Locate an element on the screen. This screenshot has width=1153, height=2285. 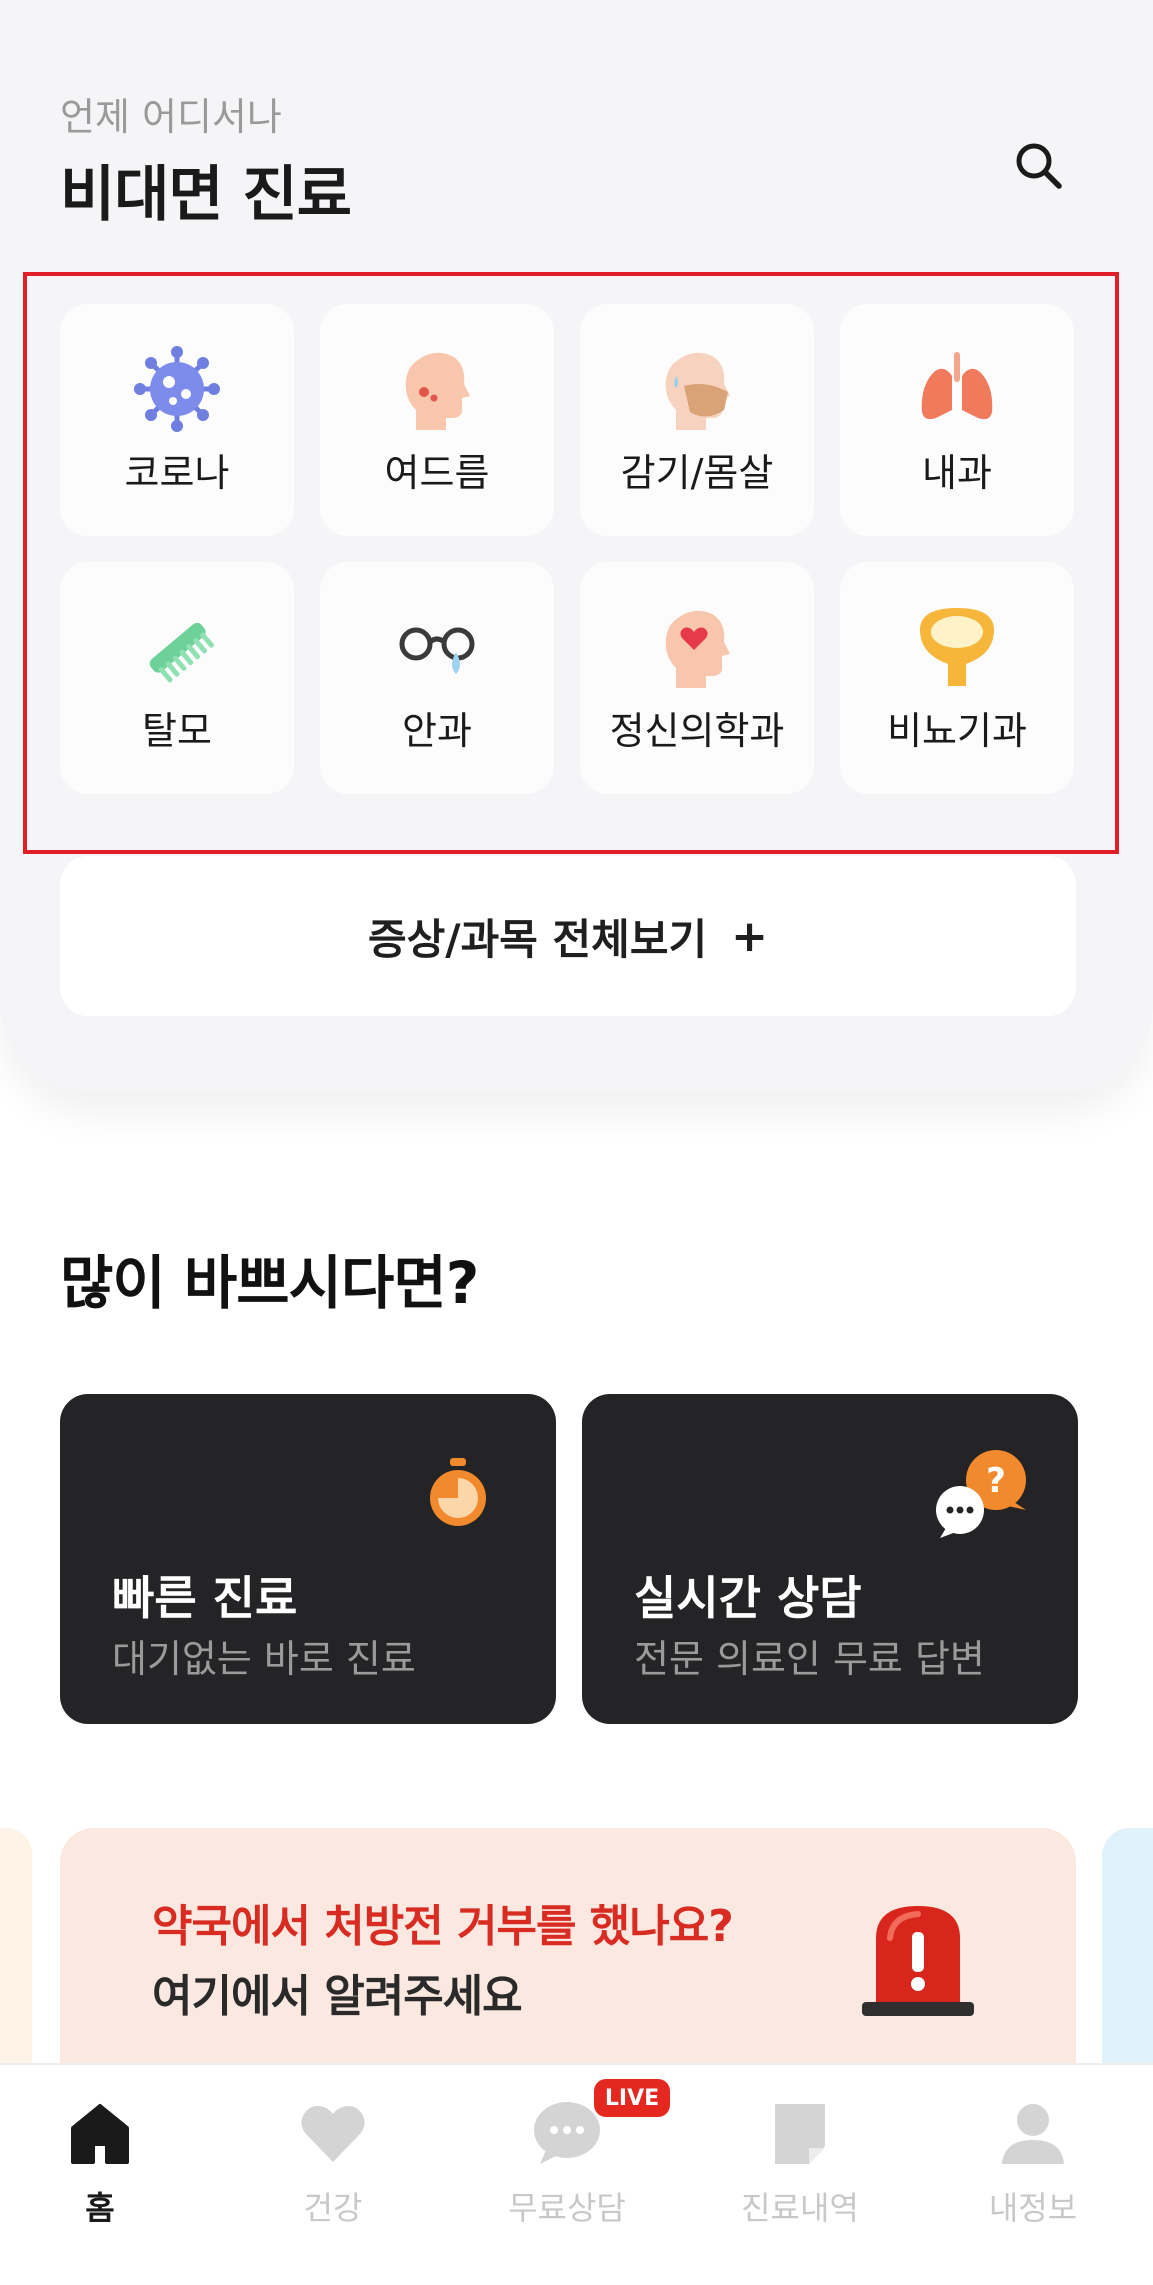
heart-icon is located at coordinates (333, 2133).